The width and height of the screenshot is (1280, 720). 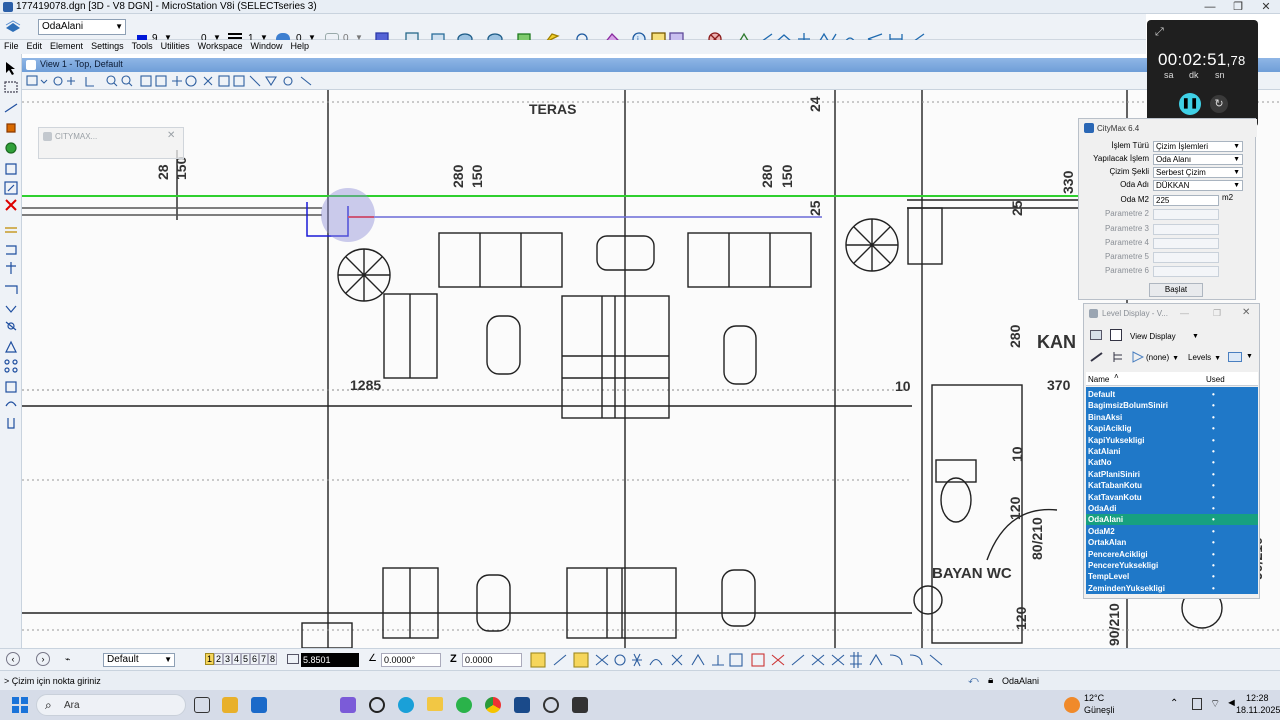 I want to click on forward-icon: ›, so click(x=43, y=659).